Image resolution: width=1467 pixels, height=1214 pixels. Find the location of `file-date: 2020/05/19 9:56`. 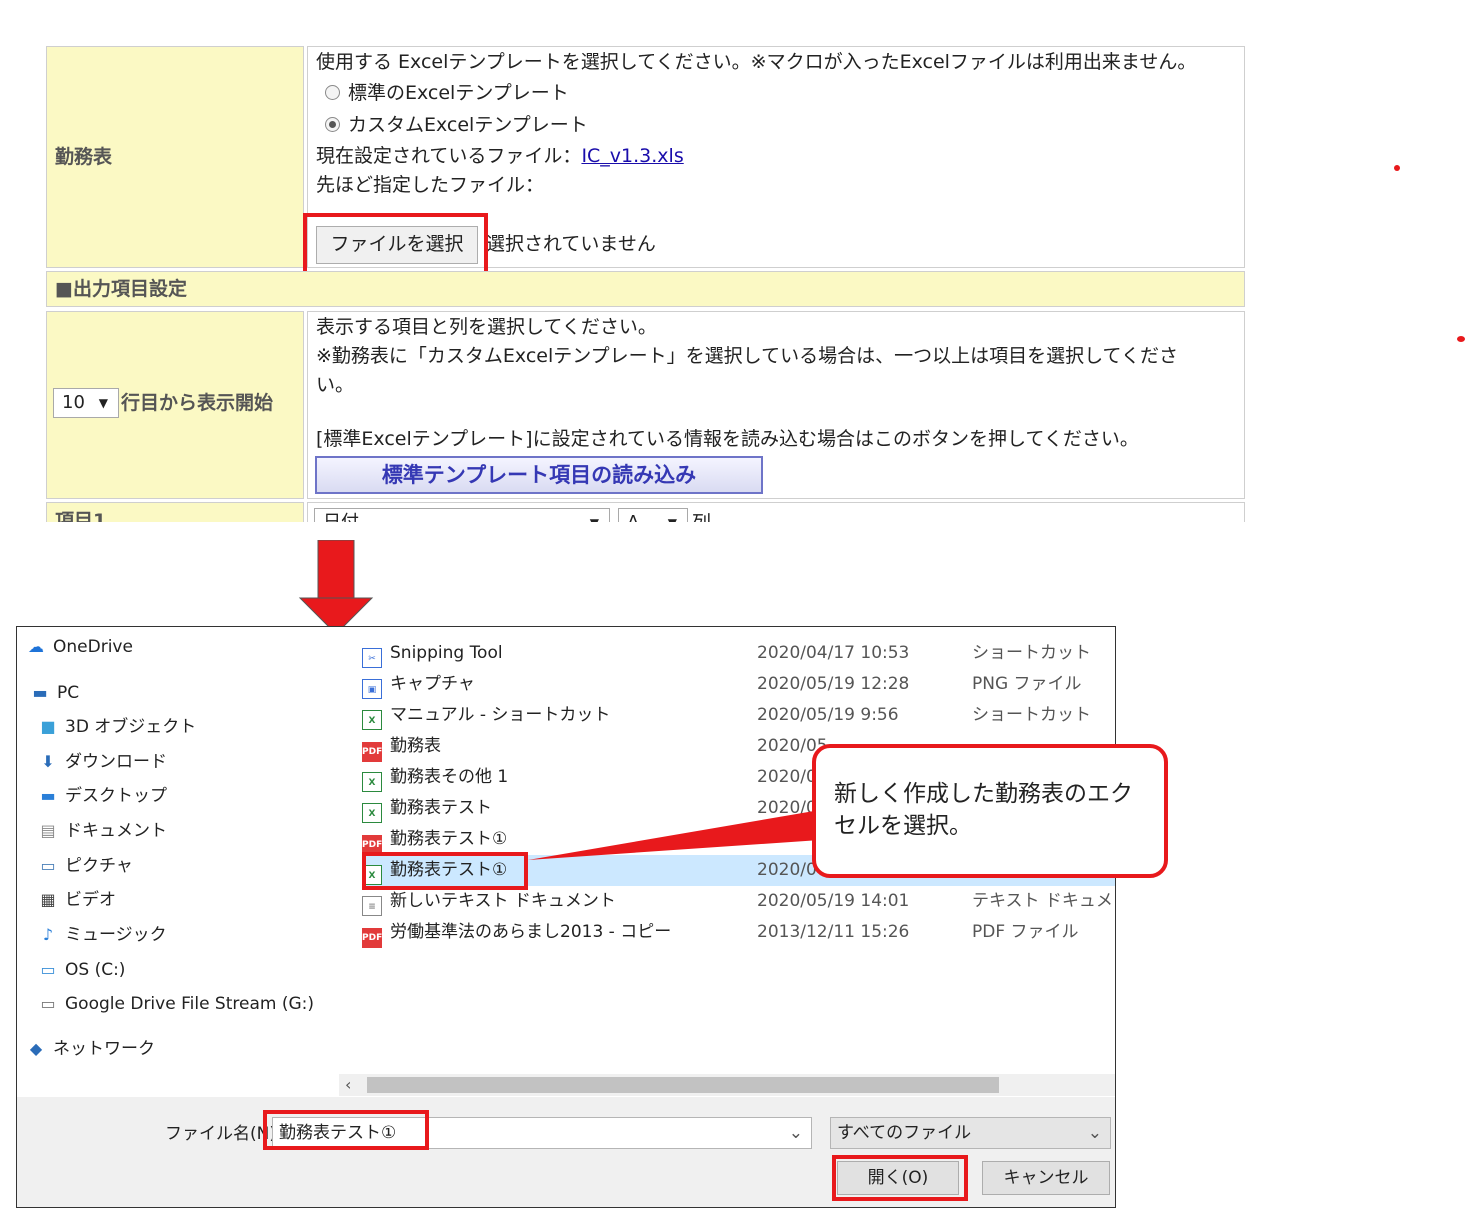

file-date: 2020/05/19 9:56 is located at coordinates (828, 715).